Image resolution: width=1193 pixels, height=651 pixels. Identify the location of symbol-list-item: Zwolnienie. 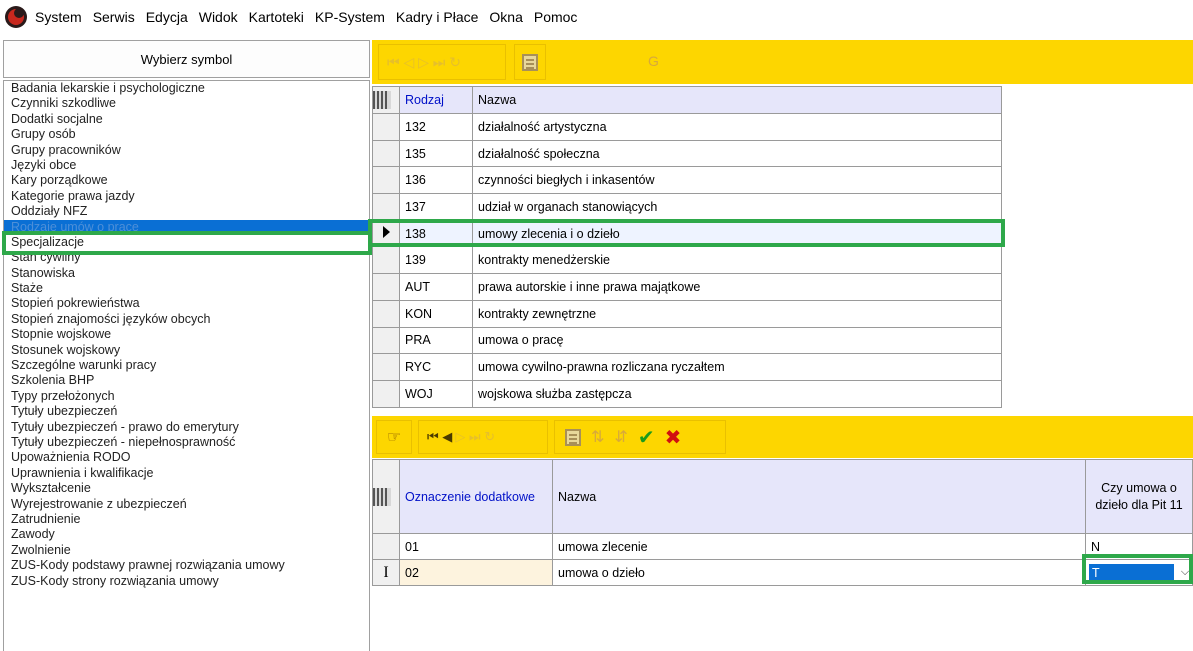
(186, 550).